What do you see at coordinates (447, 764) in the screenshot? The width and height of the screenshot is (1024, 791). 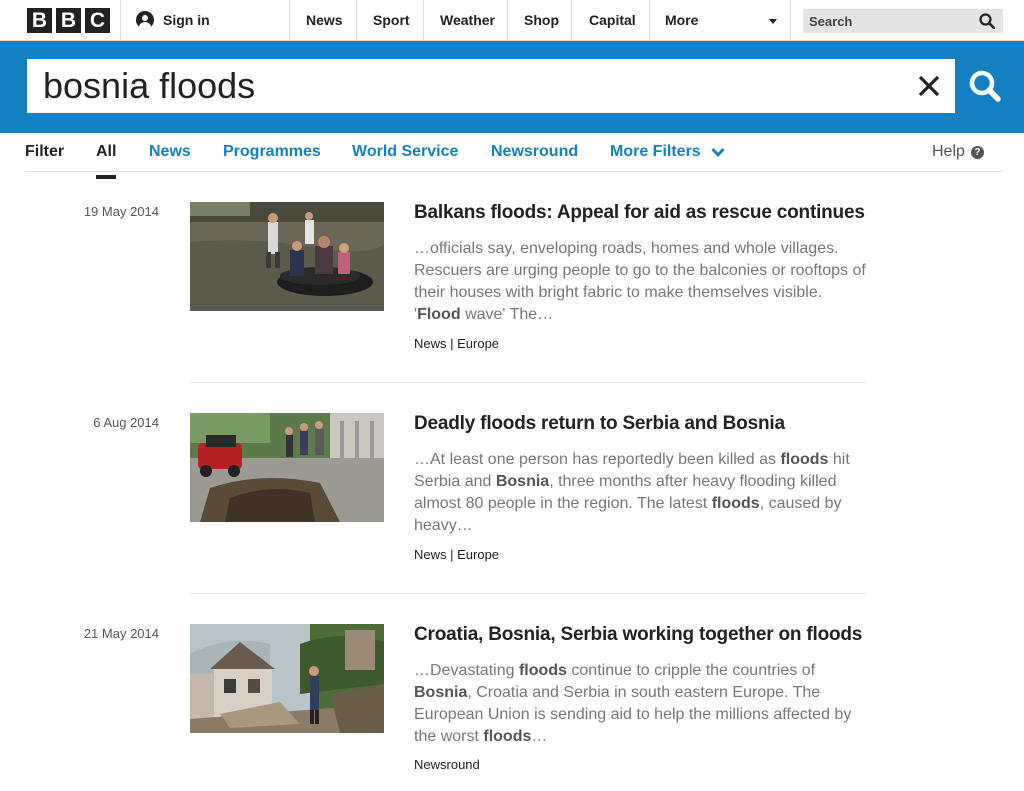 I see `result-section: Newsround` at bounding box center [447, 764].